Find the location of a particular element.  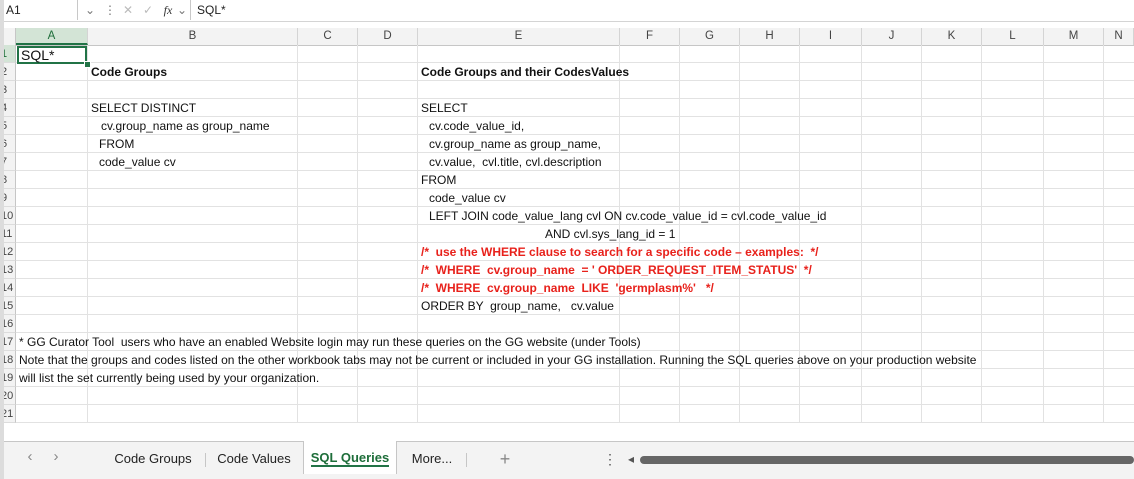

horizontal-scrollbar is located at coordinates (887, 460).